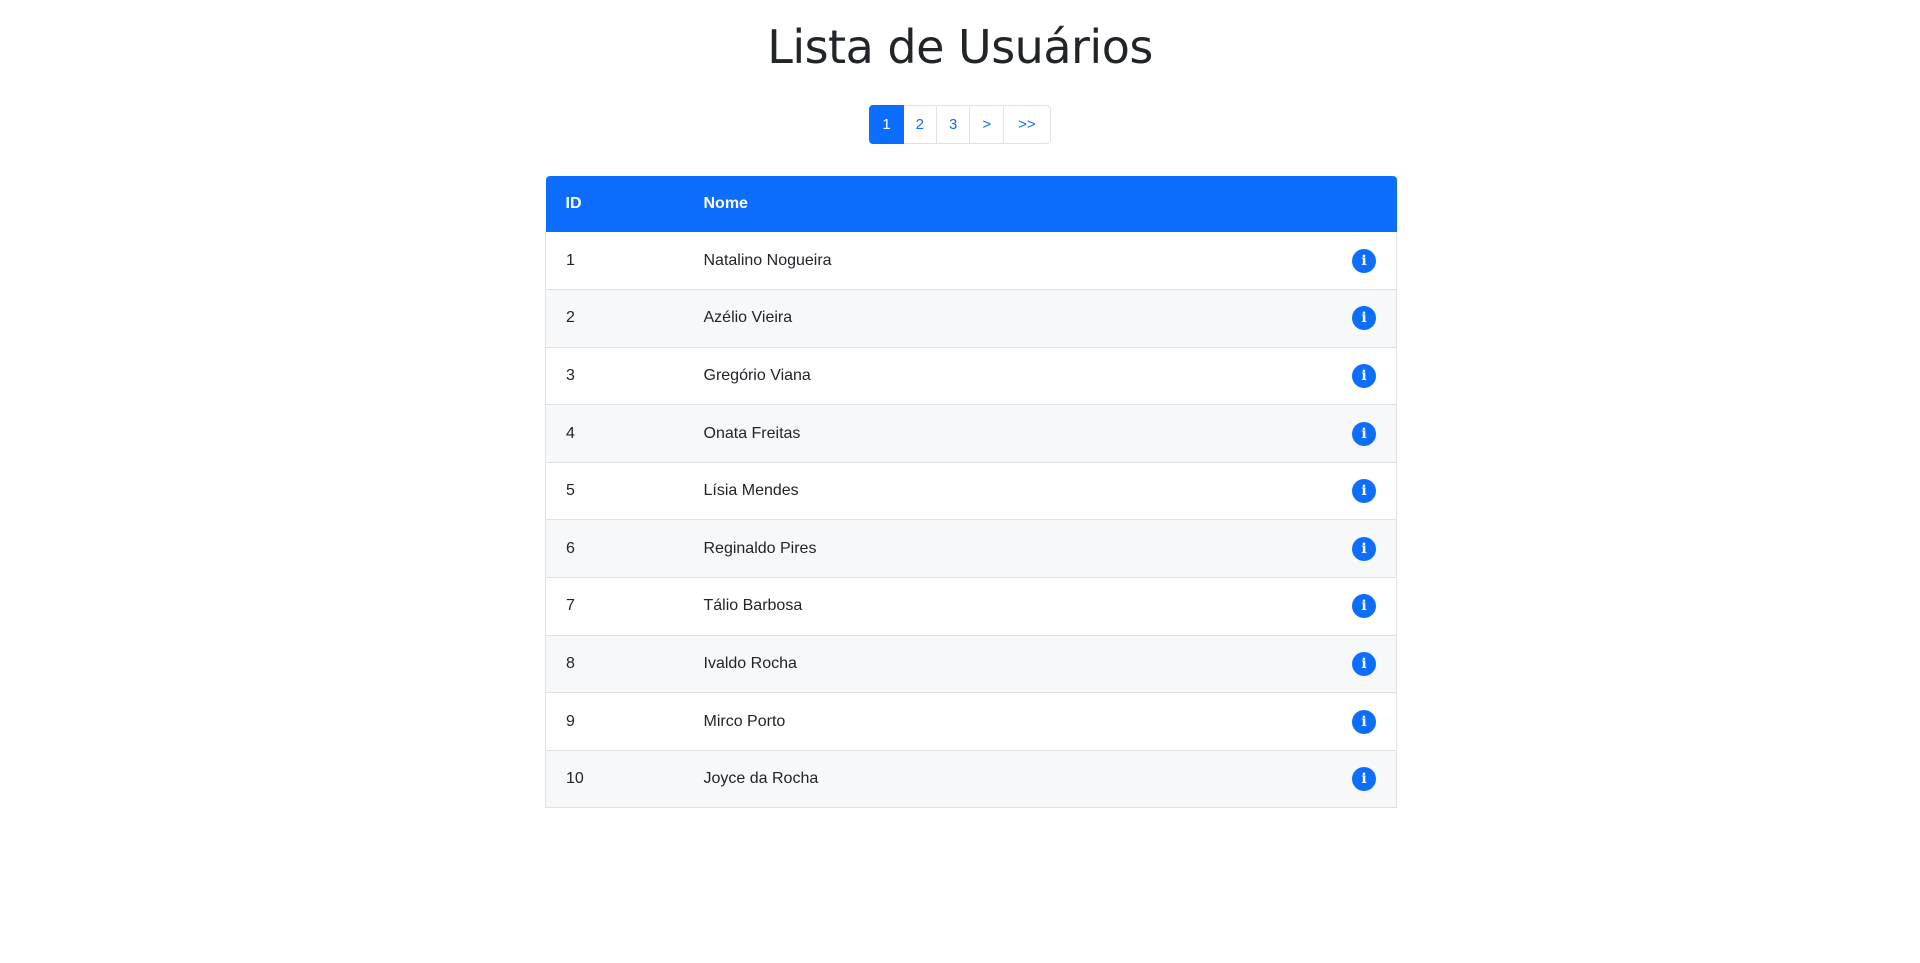 This screenshot has height=963, width=1920. What do you see at coordinates (953, 124) in the screenshot?
I see `page-link-3: 3` at bounding box center [953, 124].